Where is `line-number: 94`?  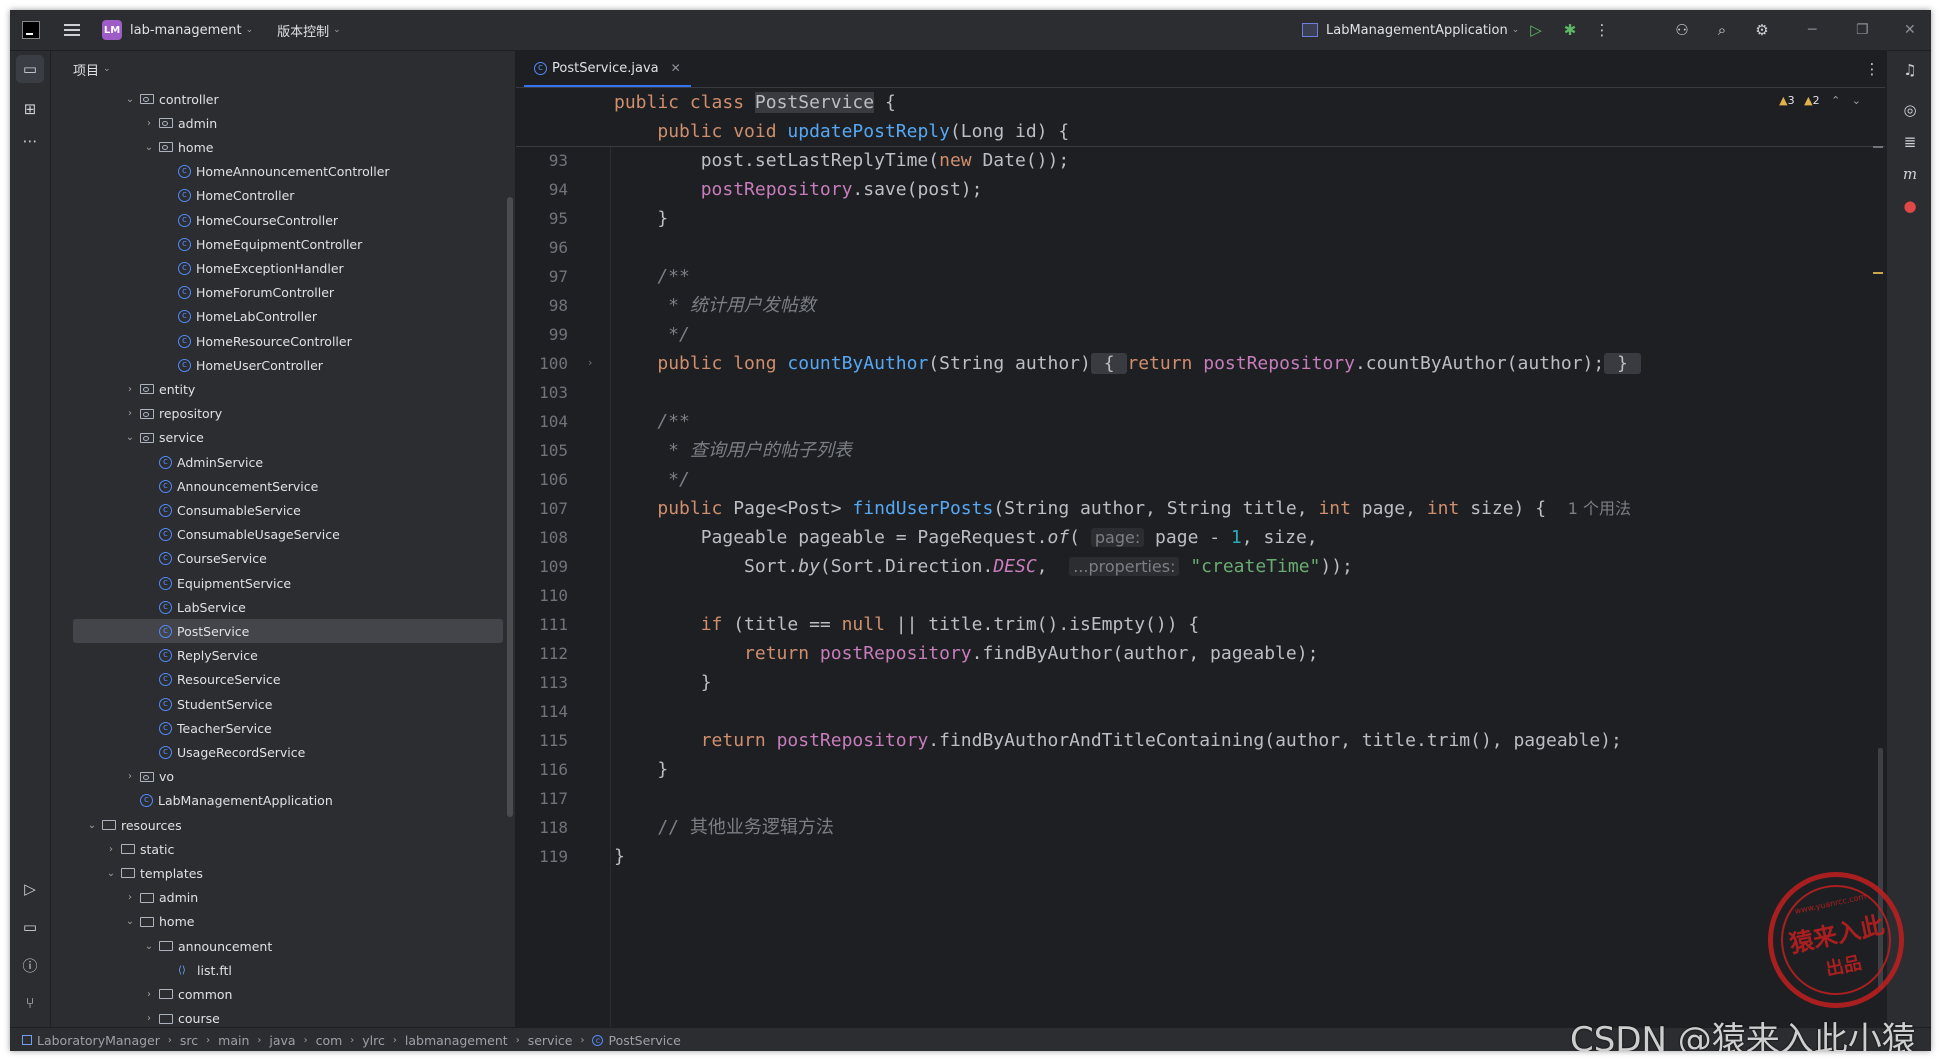 line-number: 94 is located at coordinates (543, 189).